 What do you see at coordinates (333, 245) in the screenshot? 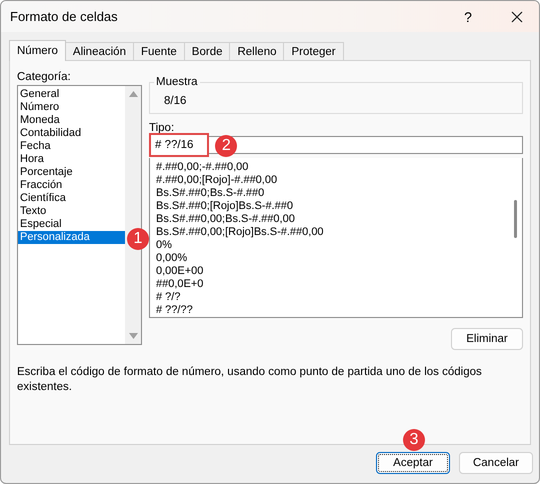
I see `list-item: 0%` at bounding box center [333, 245].